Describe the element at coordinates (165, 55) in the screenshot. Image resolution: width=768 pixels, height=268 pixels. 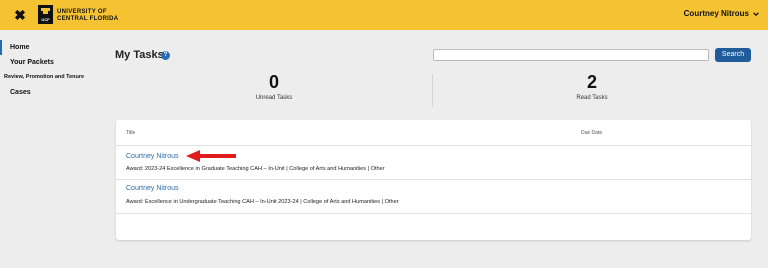
I see `help-icon: ?` at that location.